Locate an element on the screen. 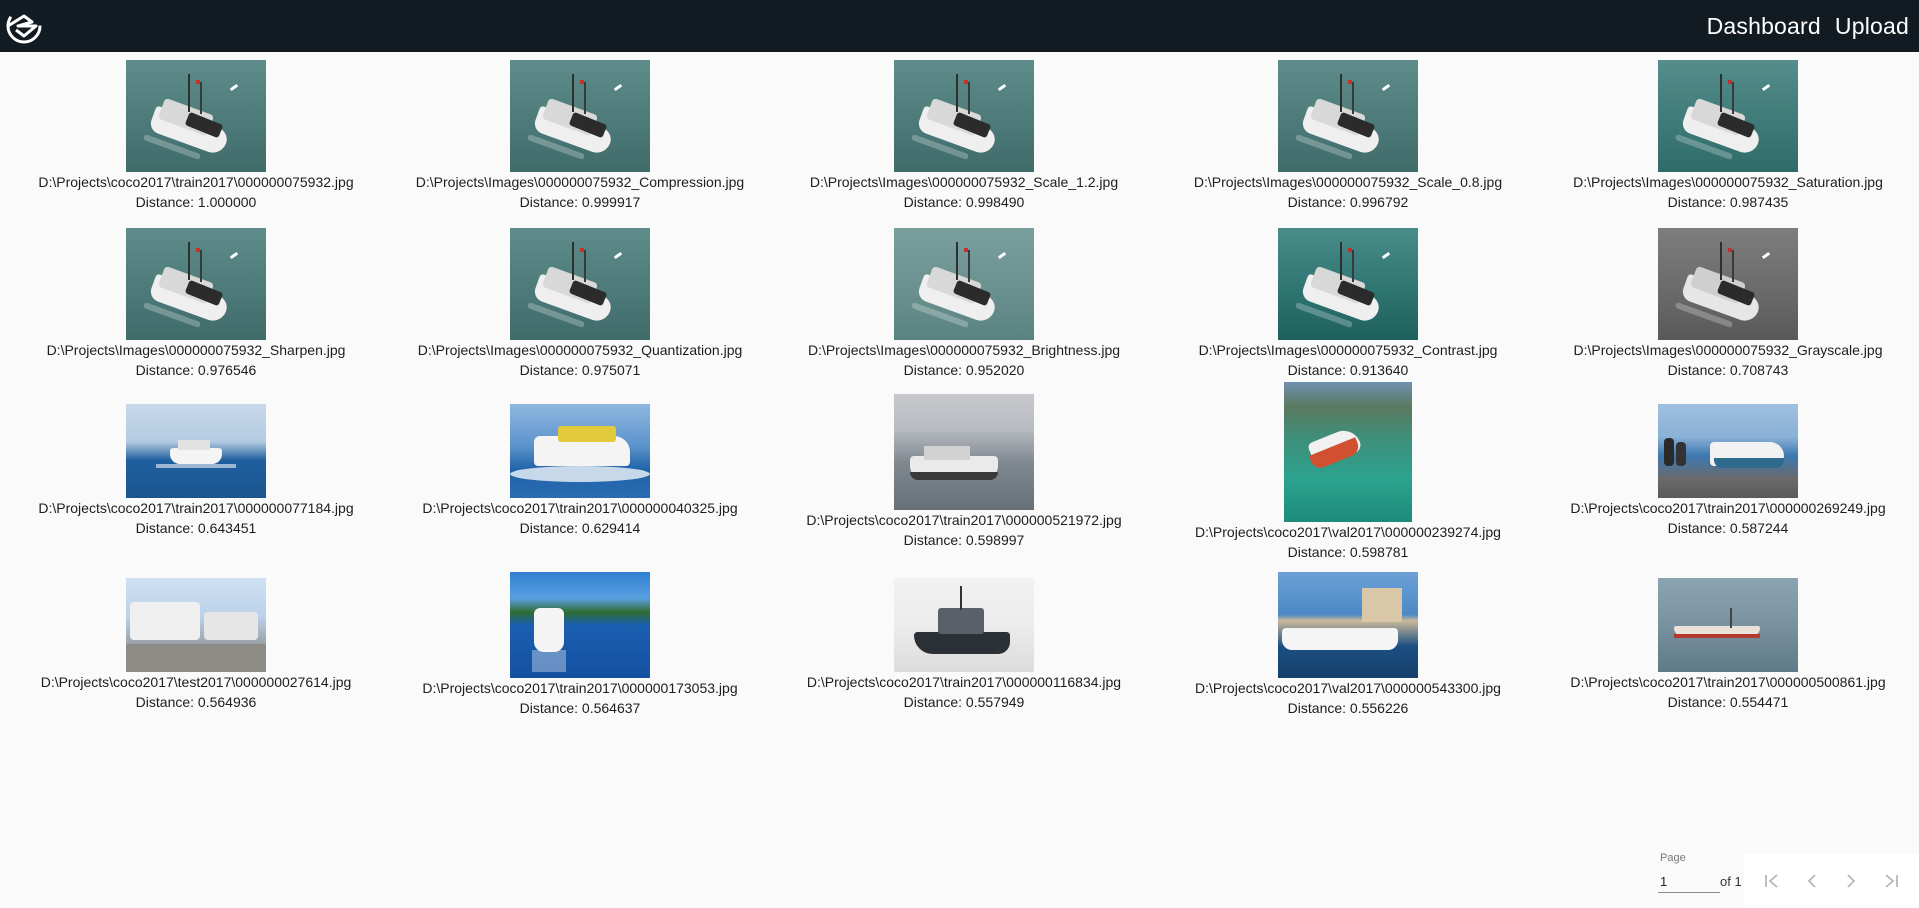 This screenshot has height=908, width=1919. result-distance: Distance: 0.976546 is located at coordinates (196, 370).